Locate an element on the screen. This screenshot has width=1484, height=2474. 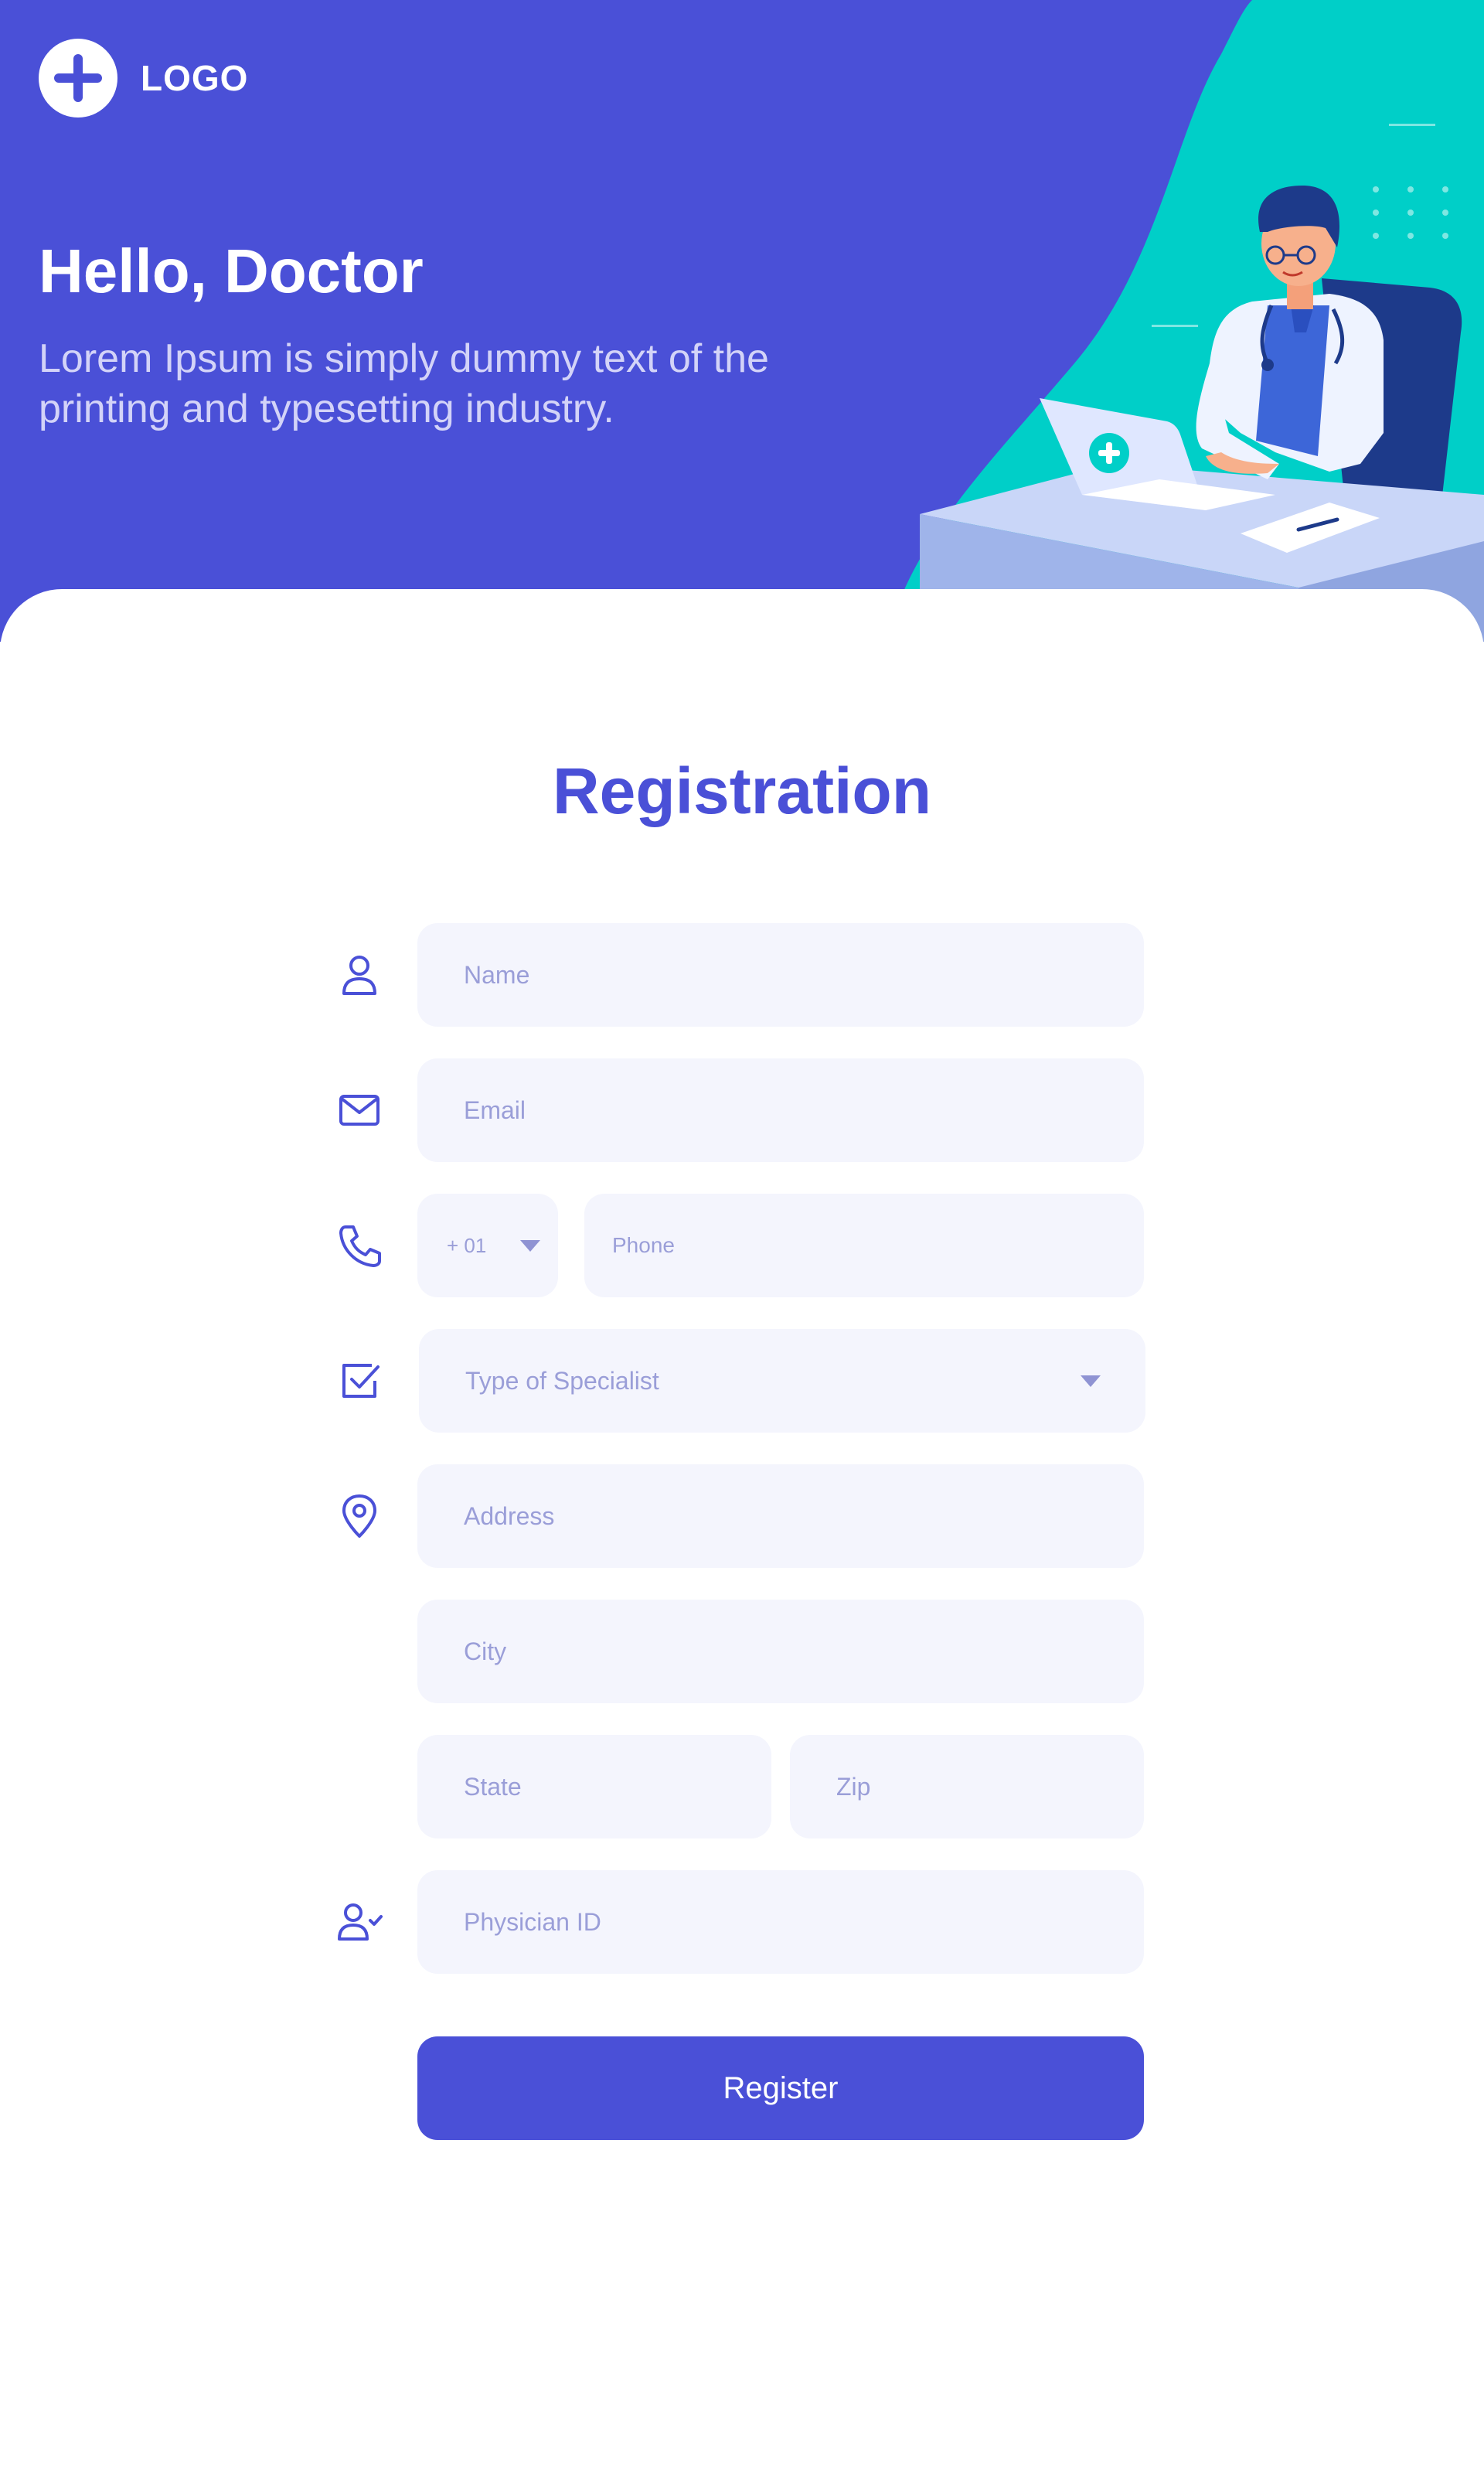
zip-input is located at coordinates (967, 1786).